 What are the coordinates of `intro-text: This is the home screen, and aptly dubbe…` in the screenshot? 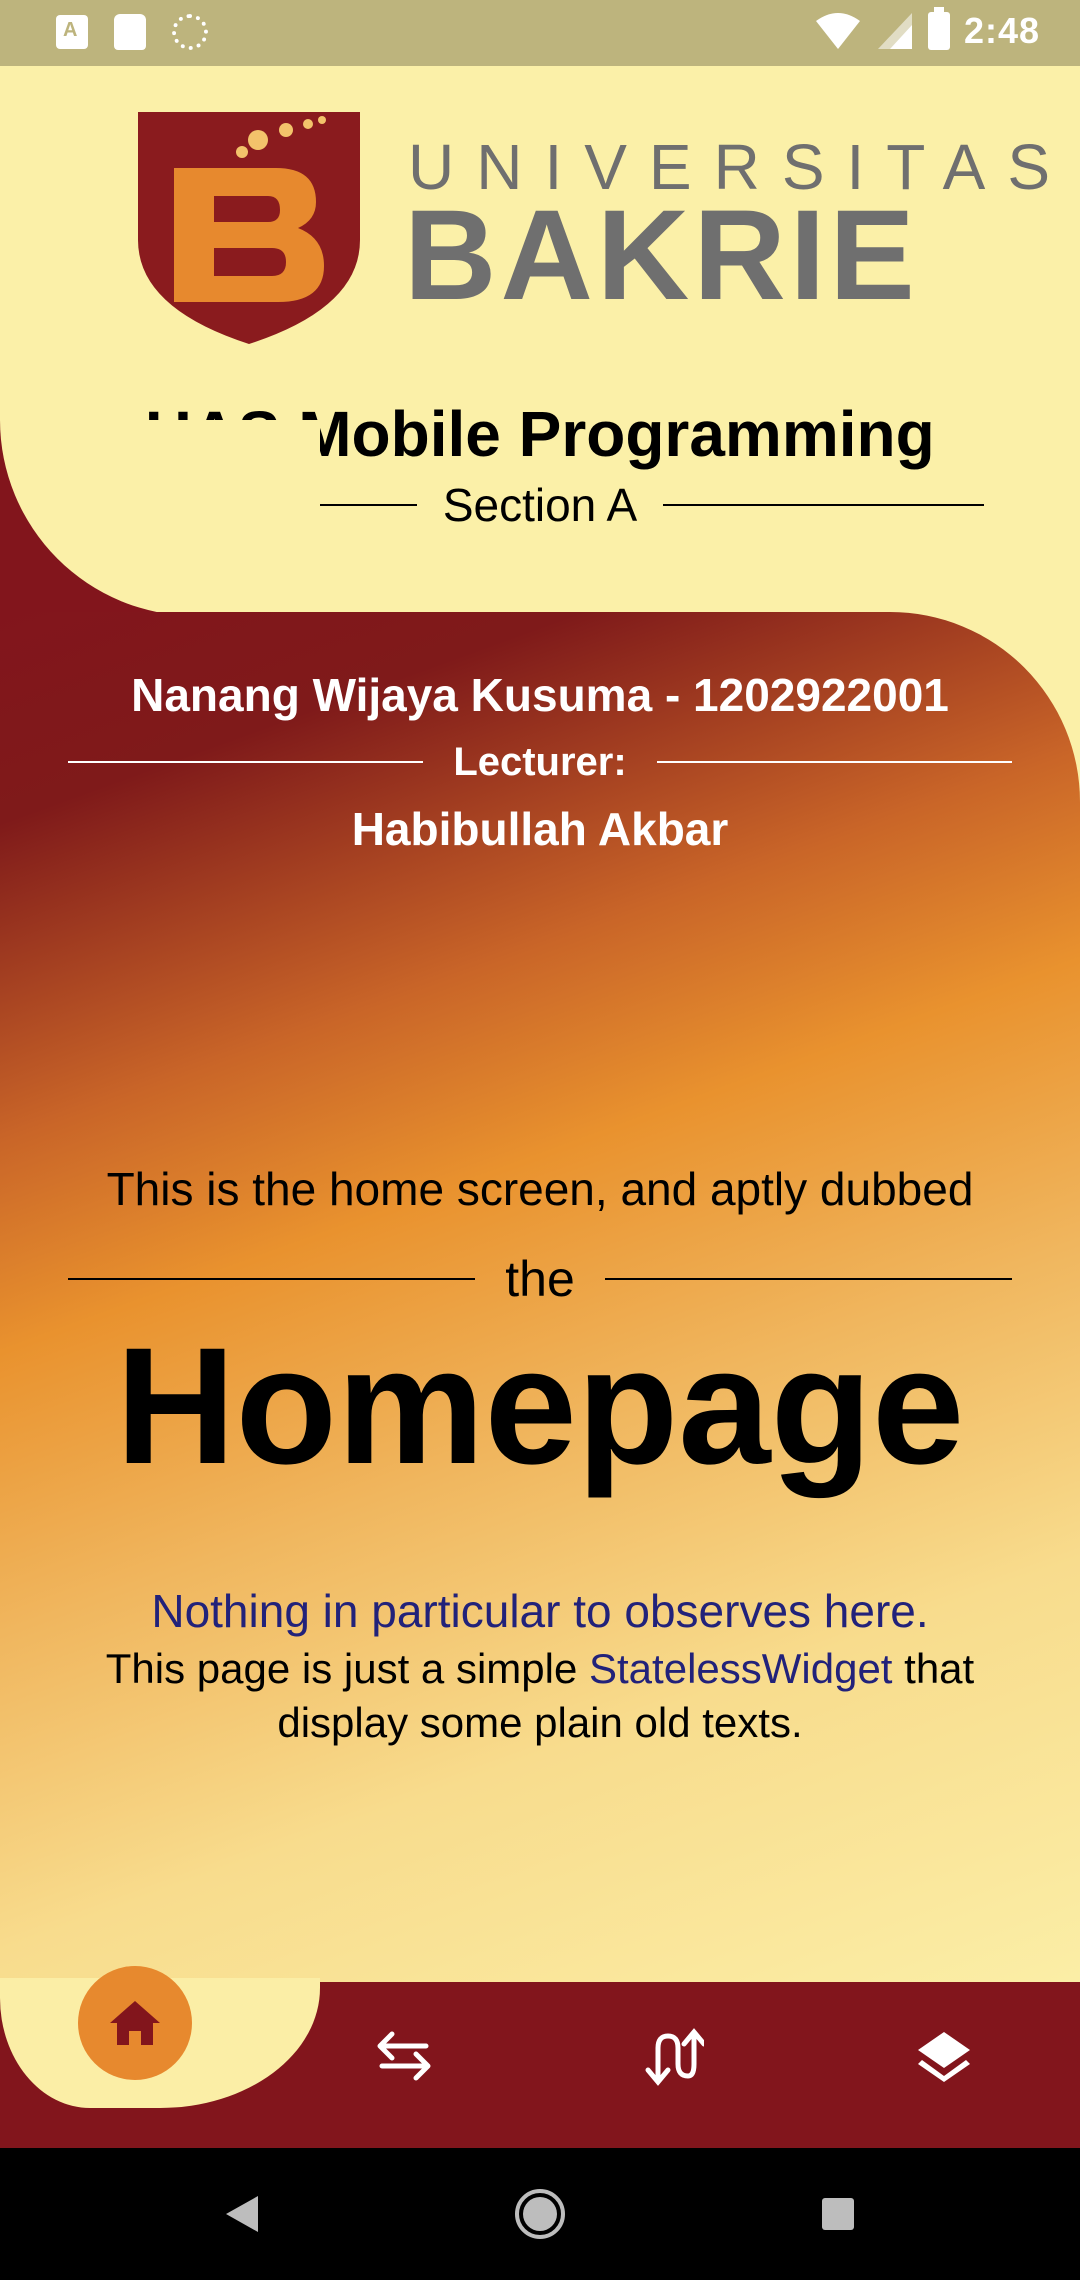 It's located at (540, 1189).